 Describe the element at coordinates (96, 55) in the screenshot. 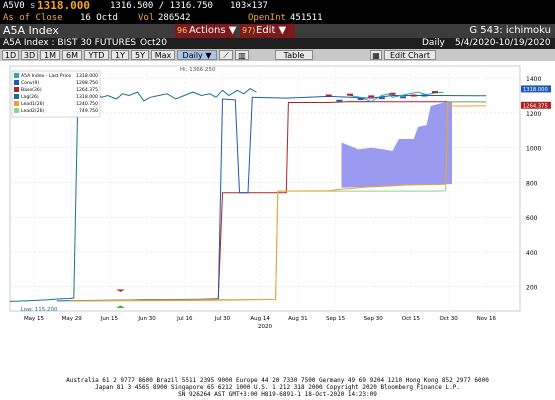

I see `period-button-ytd: YTD` at that location.